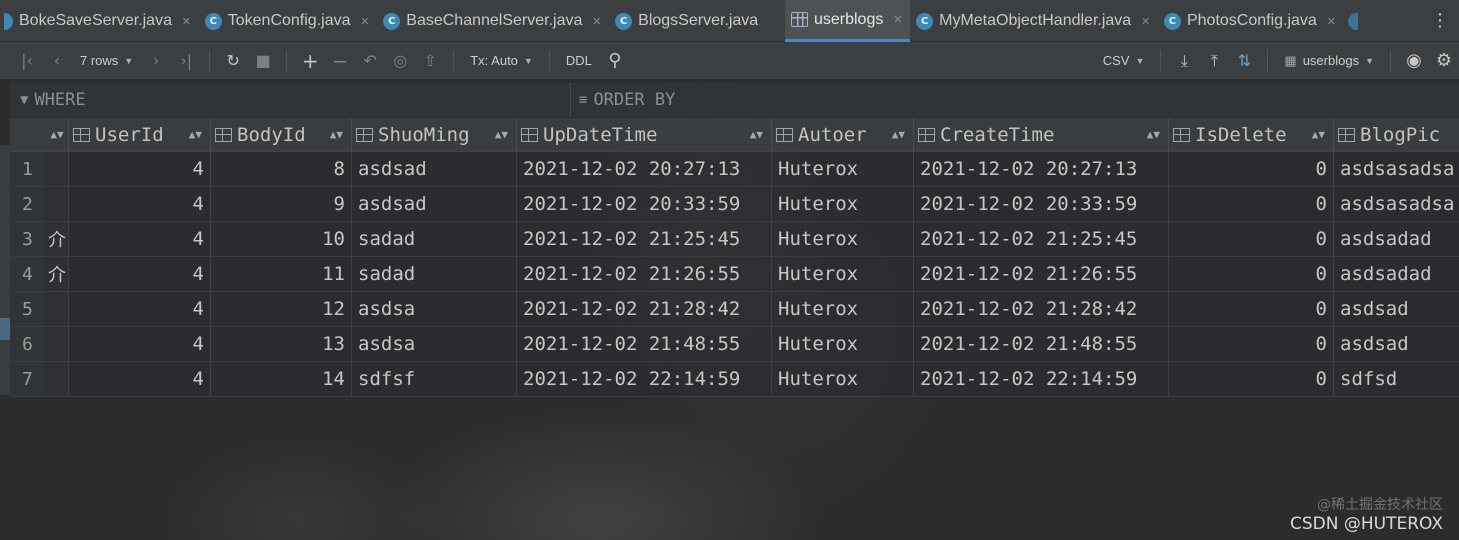  What do you see at coordinates (340, 61) in the screenshot?
I see `delete-row-icon: −` at bounding box center [340, 61].